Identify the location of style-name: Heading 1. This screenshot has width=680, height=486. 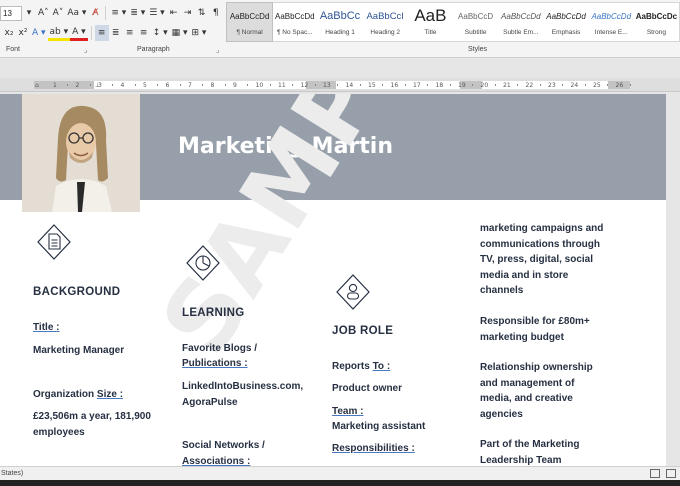
(340, 32).